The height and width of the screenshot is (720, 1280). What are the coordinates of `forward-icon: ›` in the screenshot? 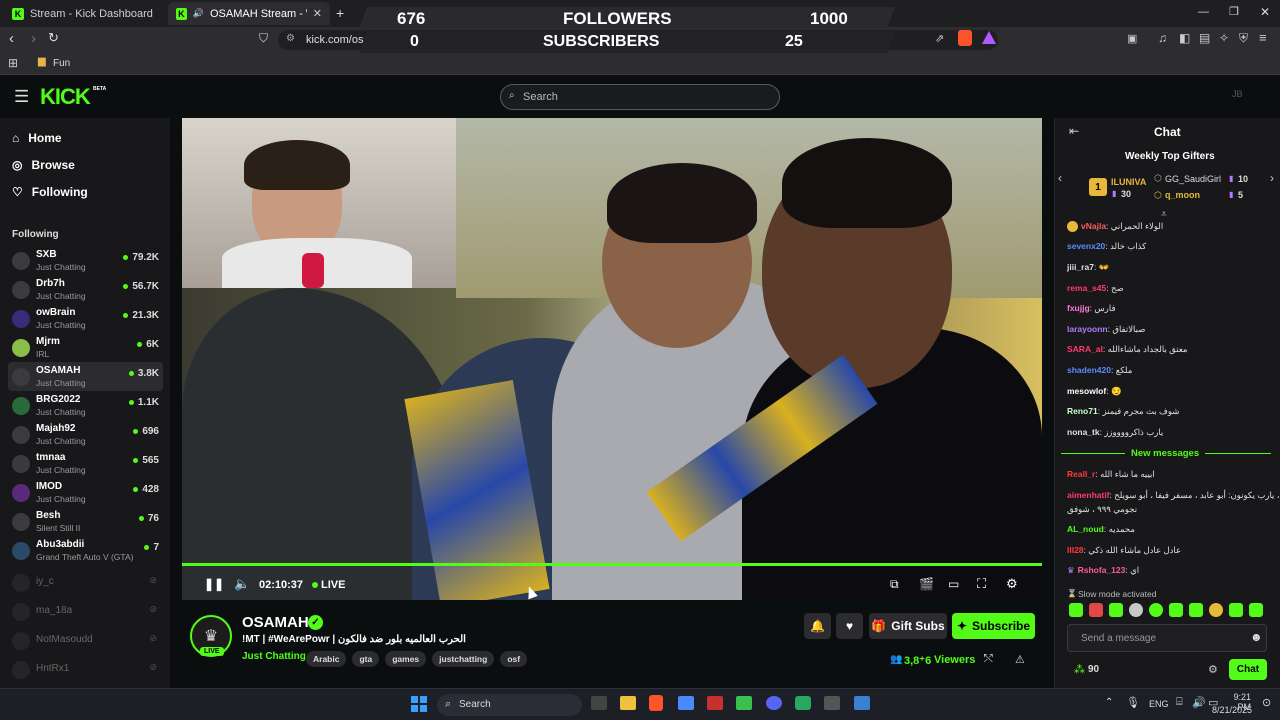 It's located at (33, 38).